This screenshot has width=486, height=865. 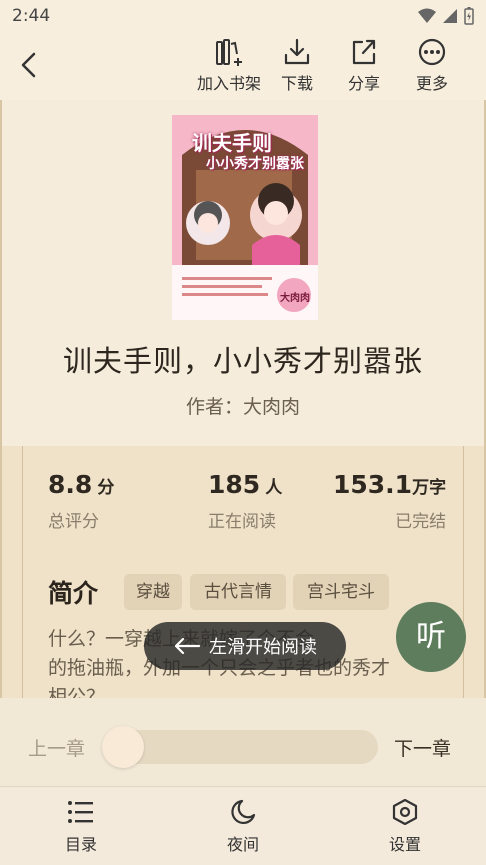 I want to click on more-label: 更多, so click(x=431, y=83).